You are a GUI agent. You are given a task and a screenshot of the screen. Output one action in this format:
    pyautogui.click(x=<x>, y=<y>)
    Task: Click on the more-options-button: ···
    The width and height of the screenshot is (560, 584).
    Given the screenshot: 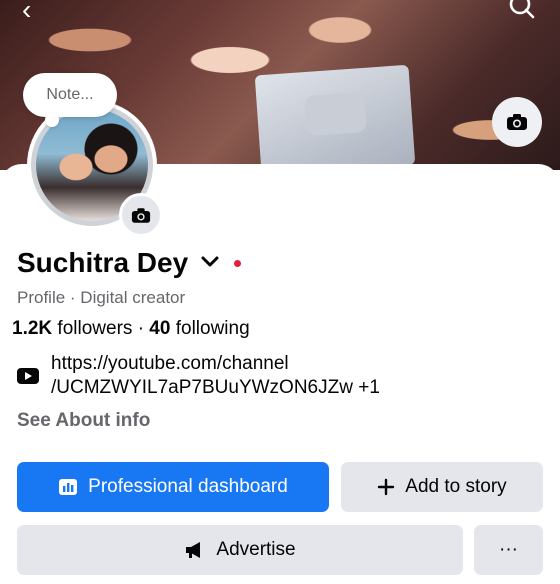 What is the action you would take?
    pyautogui.click(x=508, y=550)
    